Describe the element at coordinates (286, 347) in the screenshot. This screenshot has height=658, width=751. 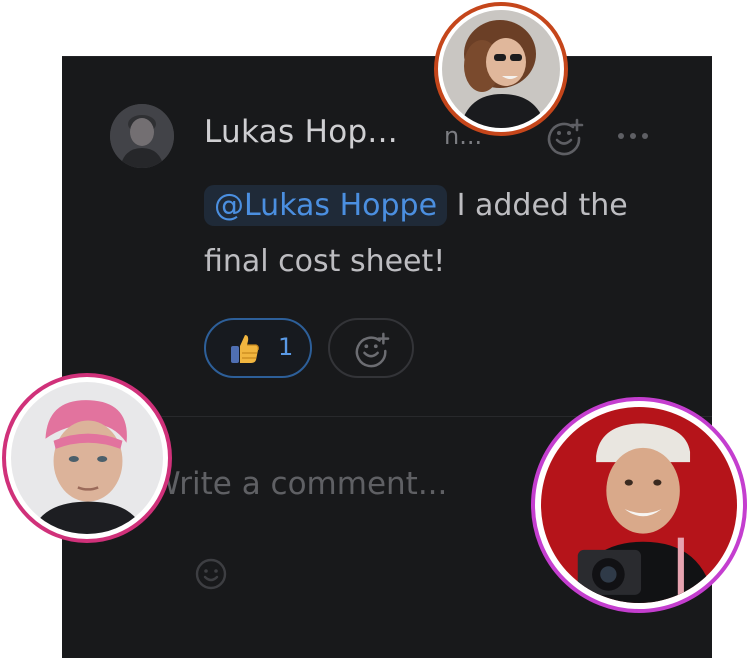
I see `reaction-count: 1` at that location.